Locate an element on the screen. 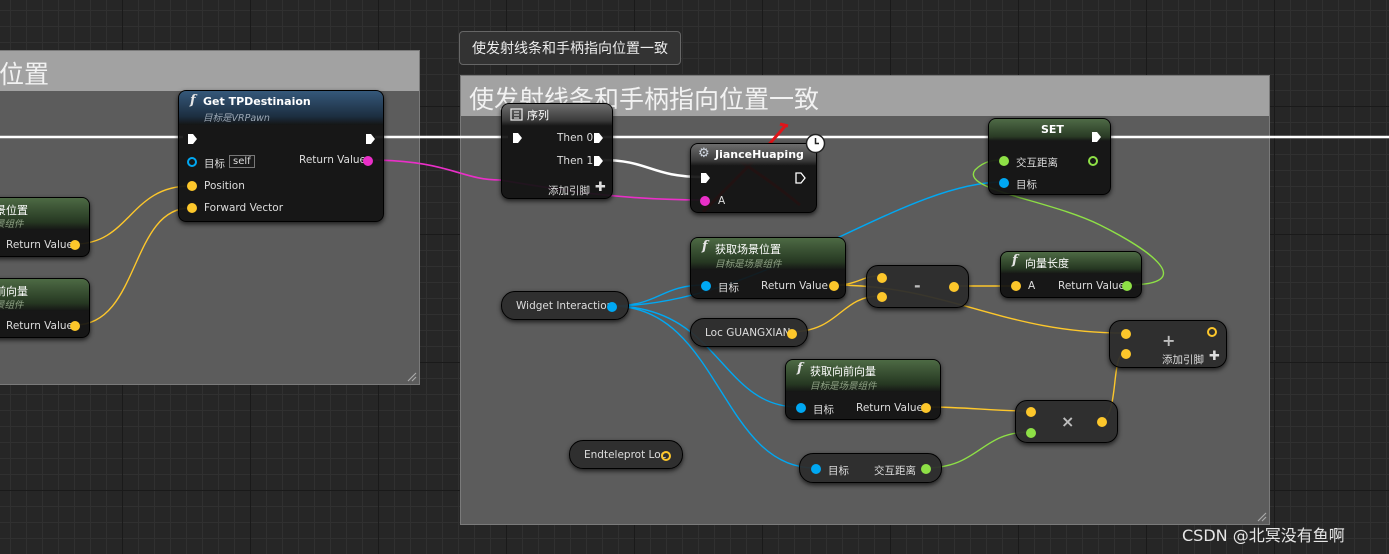  node-title: Get TPDestinaion is located at coordinates (257, 101).